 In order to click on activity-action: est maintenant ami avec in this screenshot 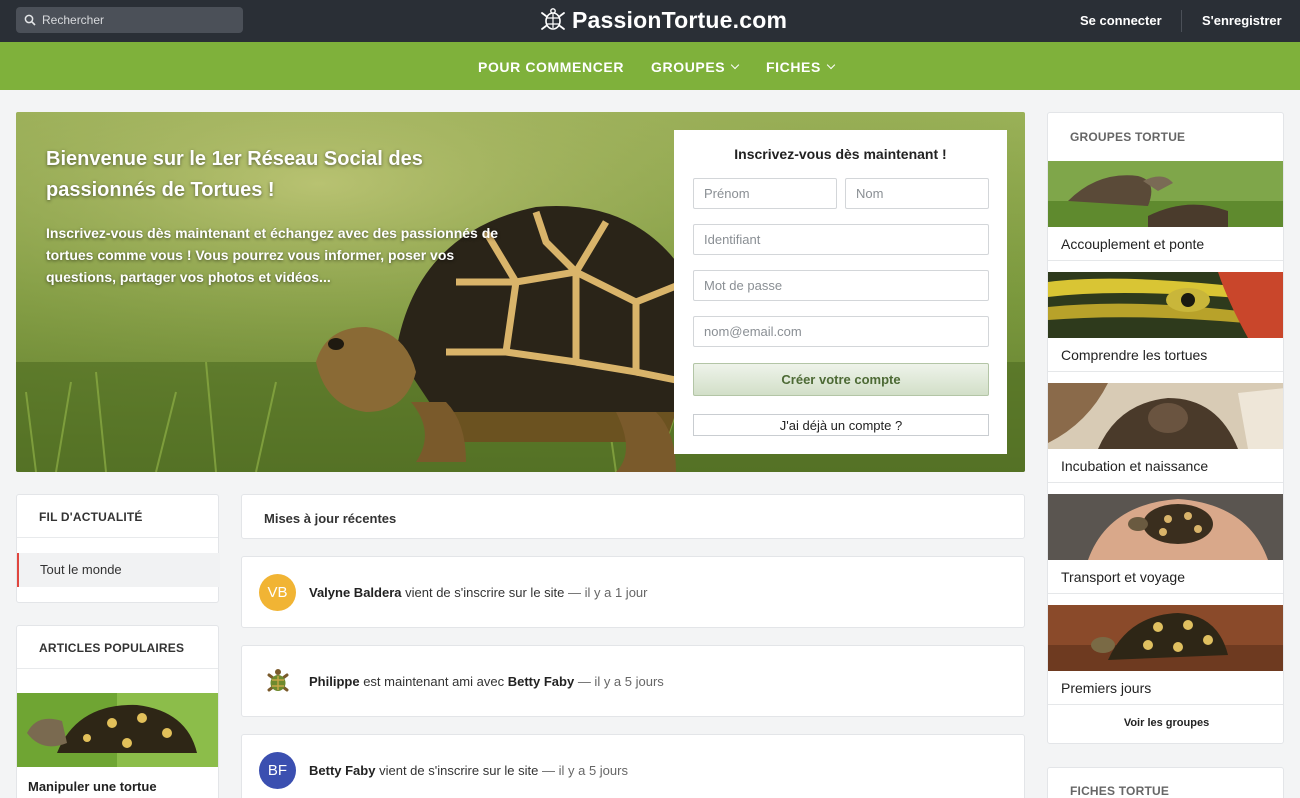, I will do `click(434, 681)`.